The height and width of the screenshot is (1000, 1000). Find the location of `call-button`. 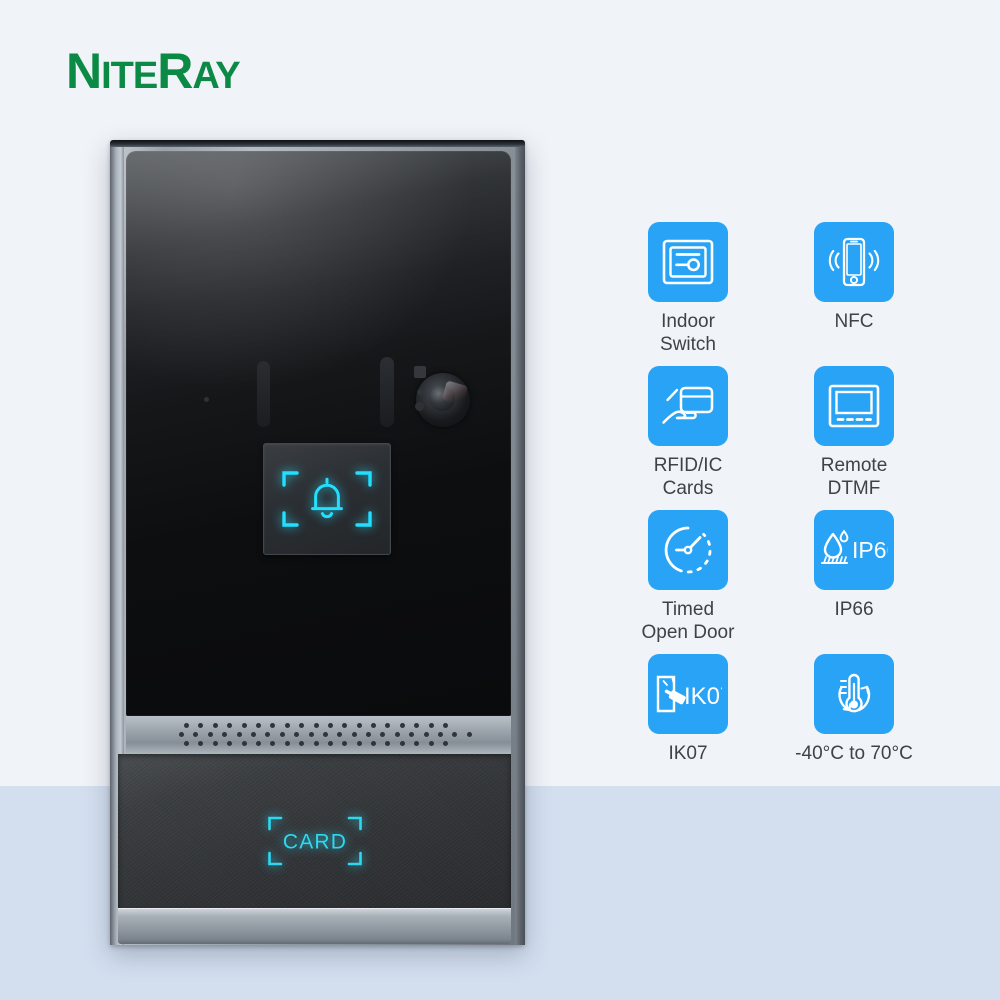

call-button is located at coordinates (327, 499).